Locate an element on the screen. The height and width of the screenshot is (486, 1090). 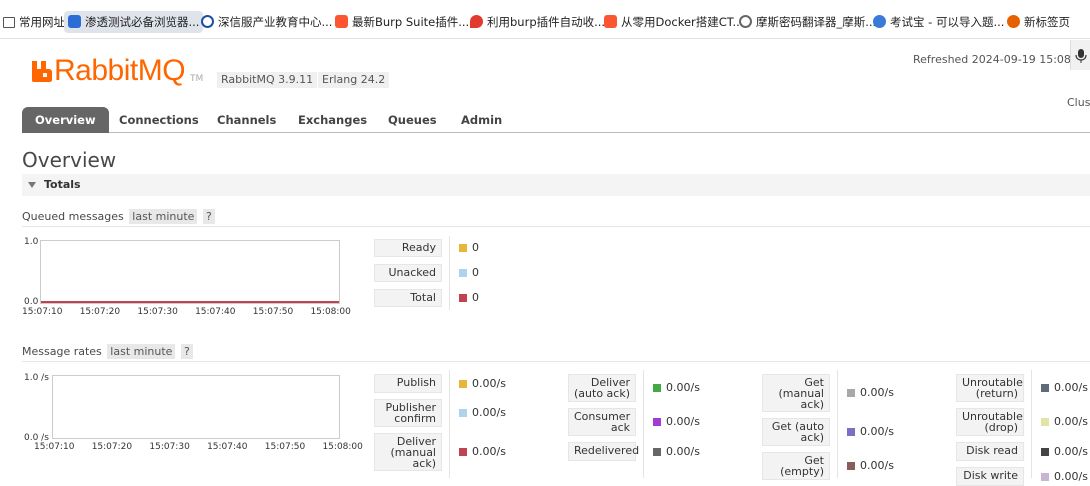
rabbitmq-version: RabbitMQ 3.9.11 is located at coordinates (267, 80).